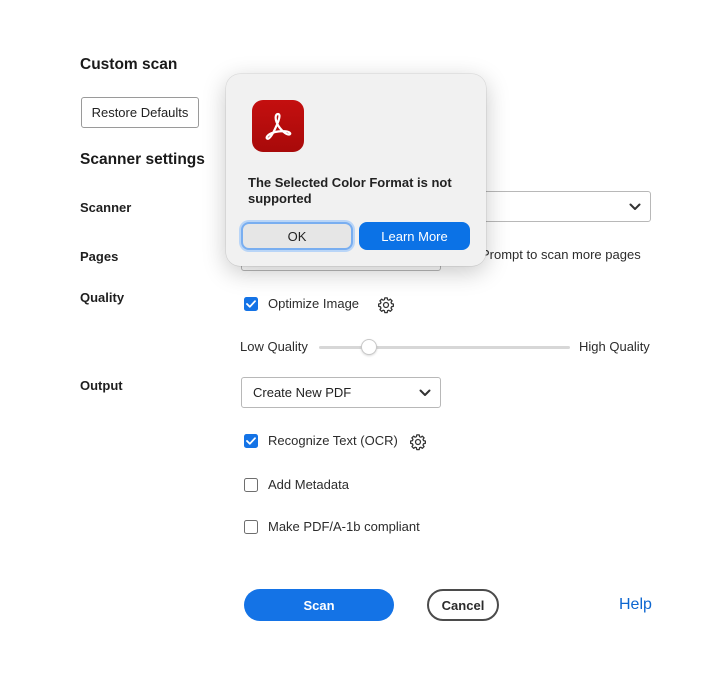  What do you see at coordinates (106, 207) in the screenshot?
I see `scanner-label: Scanner` at bounding box center [106, 207].